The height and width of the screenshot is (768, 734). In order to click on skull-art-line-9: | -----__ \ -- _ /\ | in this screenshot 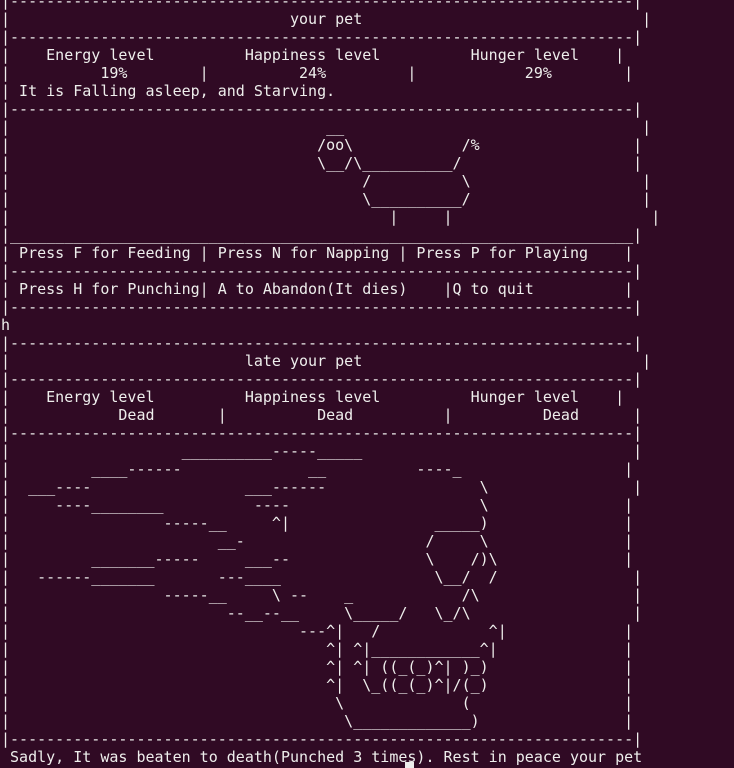, I will do `click(322, 595)`.